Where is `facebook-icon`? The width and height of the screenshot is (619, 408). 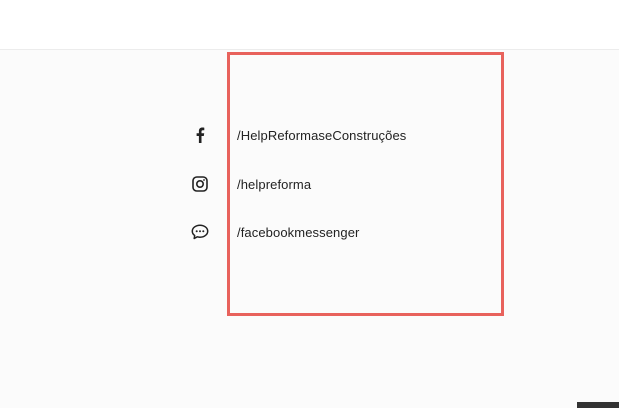 facebook-icon is located at coordinates (200, 135).